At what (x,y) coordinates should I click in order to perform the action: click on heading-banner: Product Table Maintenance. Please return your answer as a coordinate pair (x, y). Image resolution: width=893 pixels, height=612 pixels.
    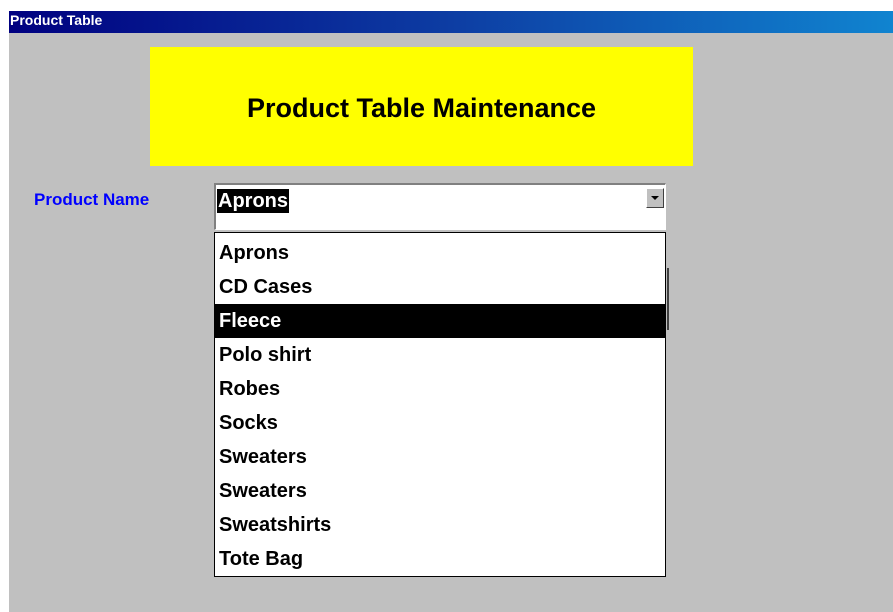
    Looking at the image, I should click on (421, 106).